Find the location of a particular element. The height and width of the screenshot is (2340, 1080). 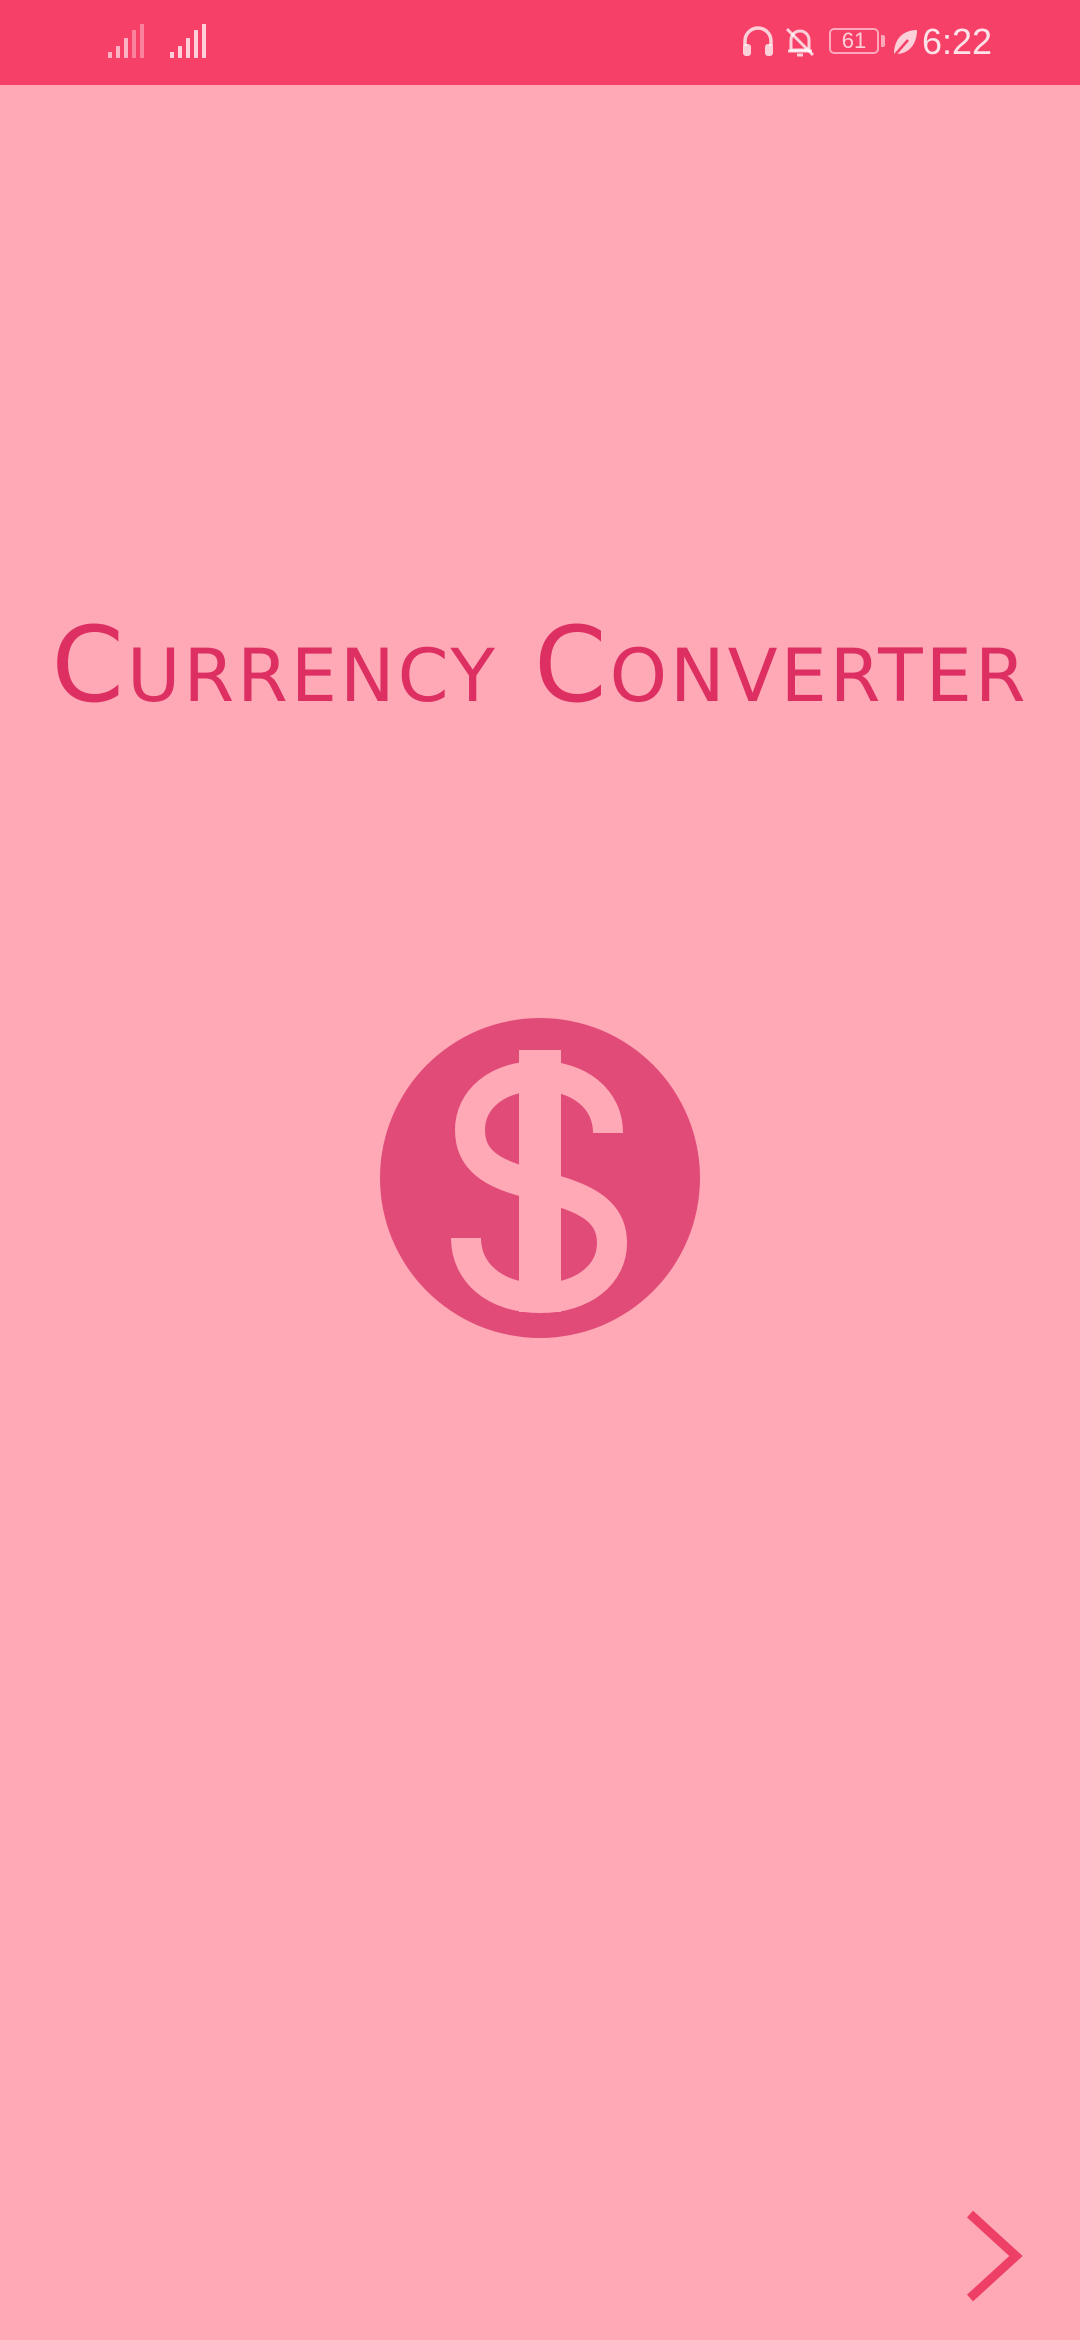

battery-level: 61 is located at coordinates (854, 40).